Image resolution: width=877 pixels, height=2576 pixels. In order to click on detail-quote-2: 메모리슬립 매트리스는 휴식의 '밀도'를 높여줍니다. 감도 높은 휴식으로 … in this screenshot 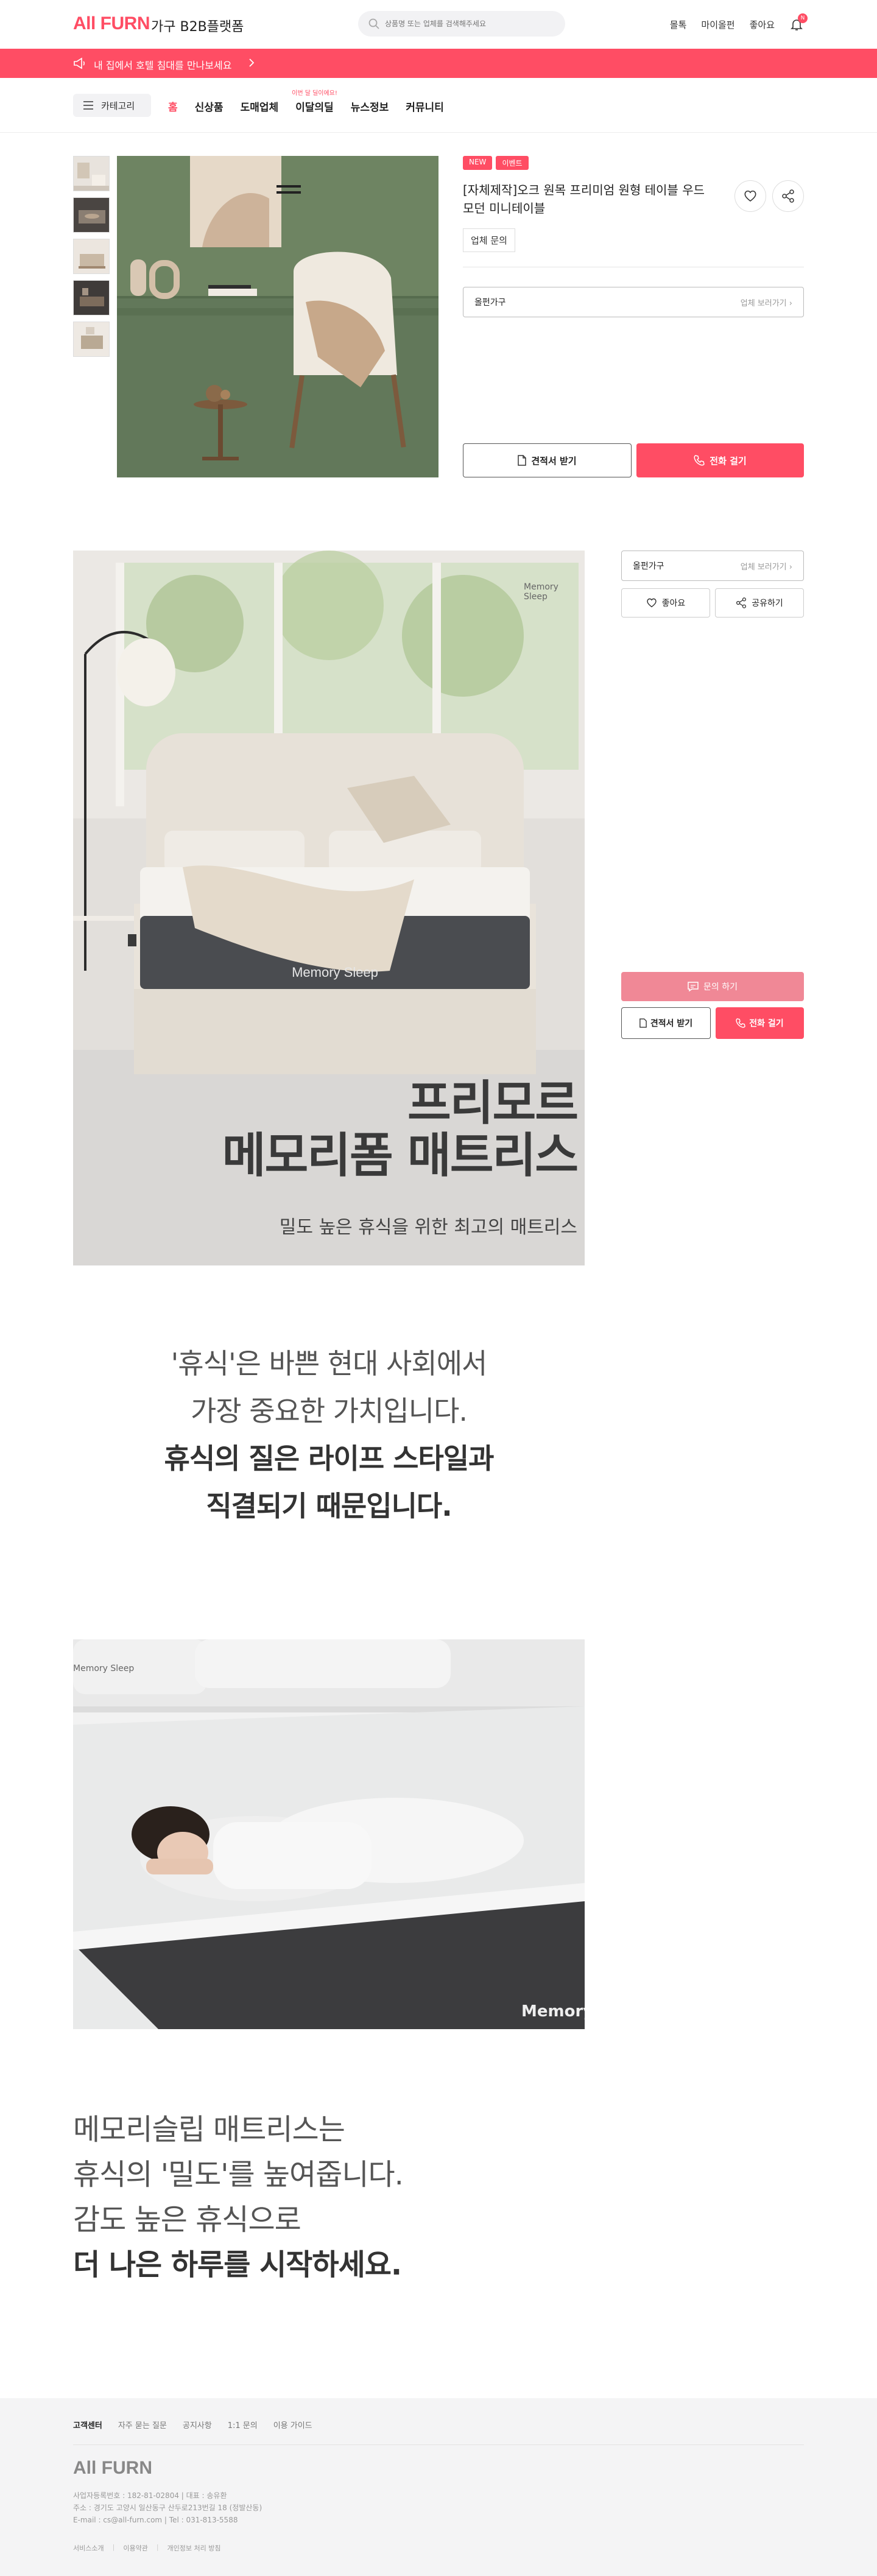, I will do `click(329, 2197)`.